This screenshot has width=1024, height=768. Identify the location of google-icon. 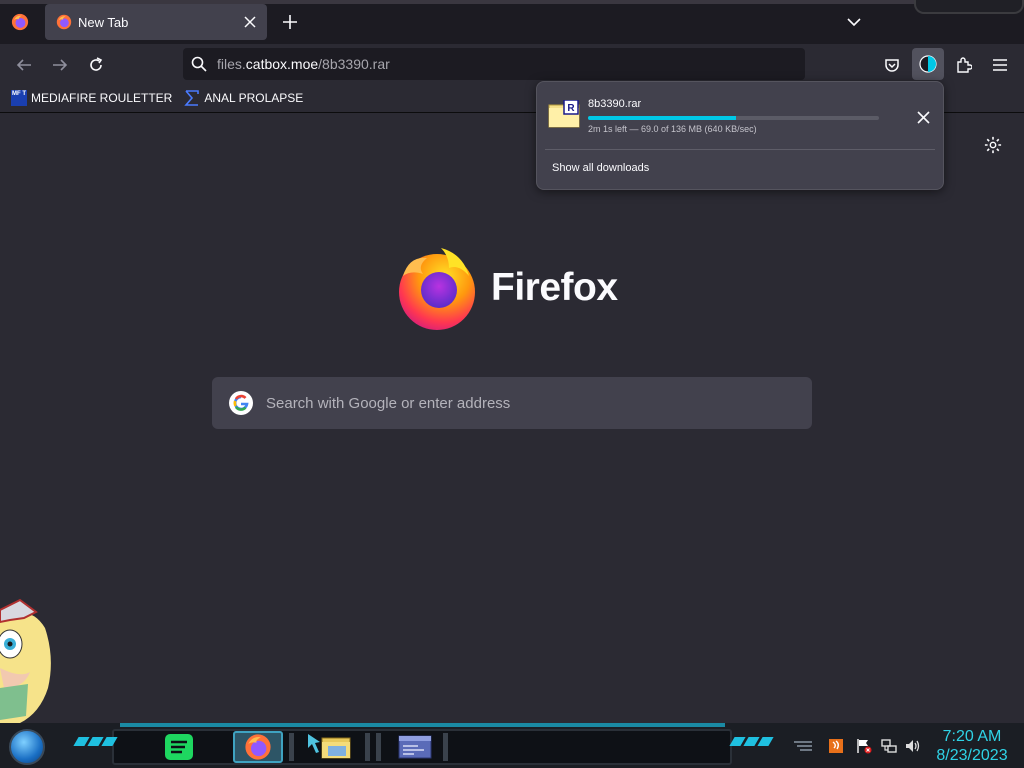
(241, 403).